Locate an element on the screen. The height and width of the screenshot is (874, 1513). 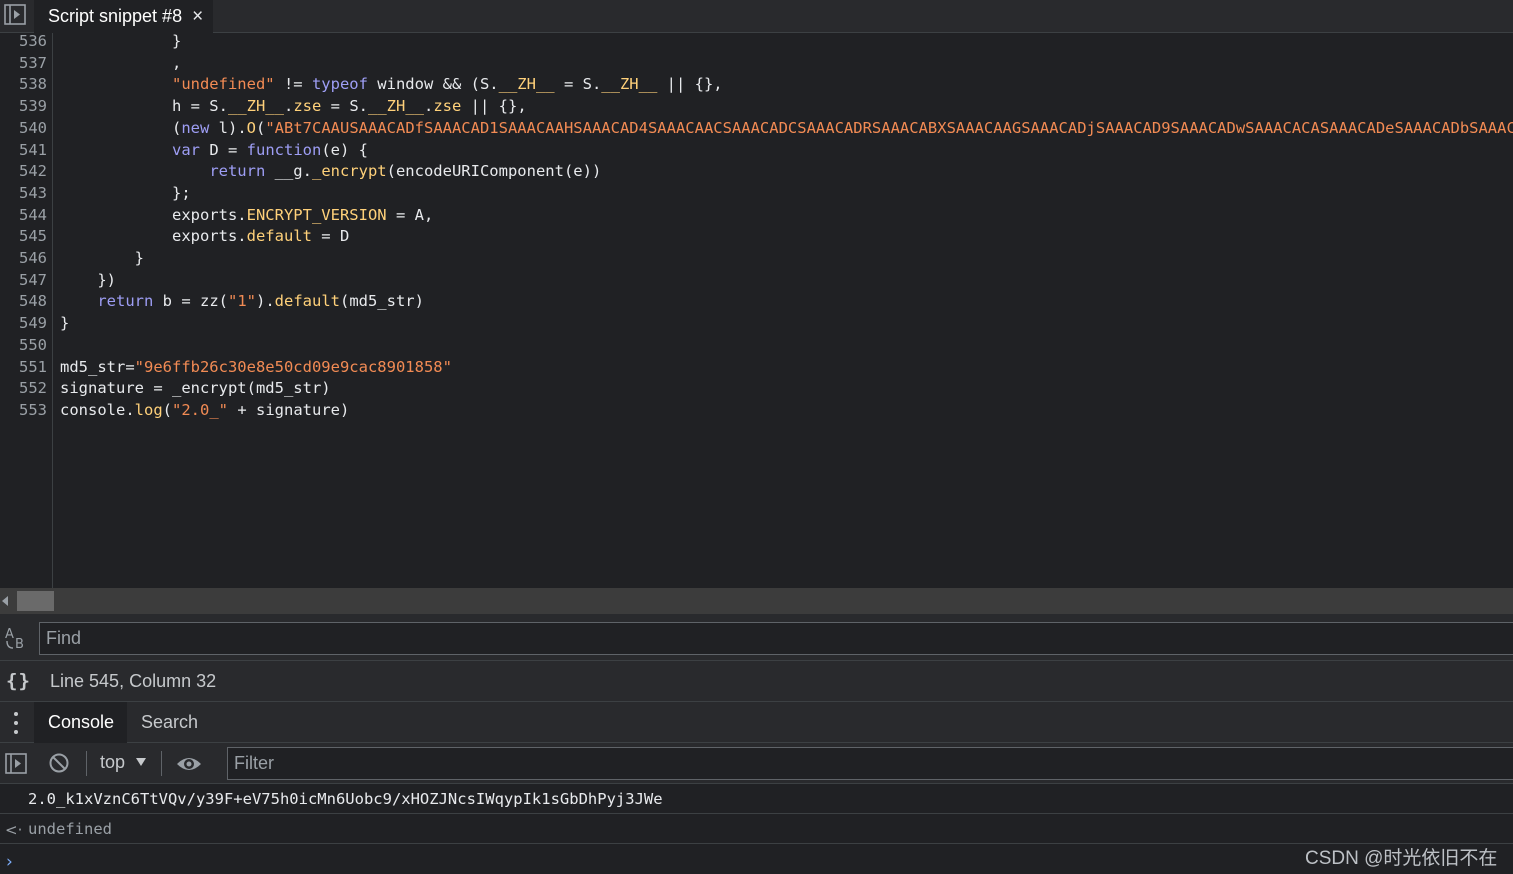
line-number: 549 is located at coordinates (23, 324).